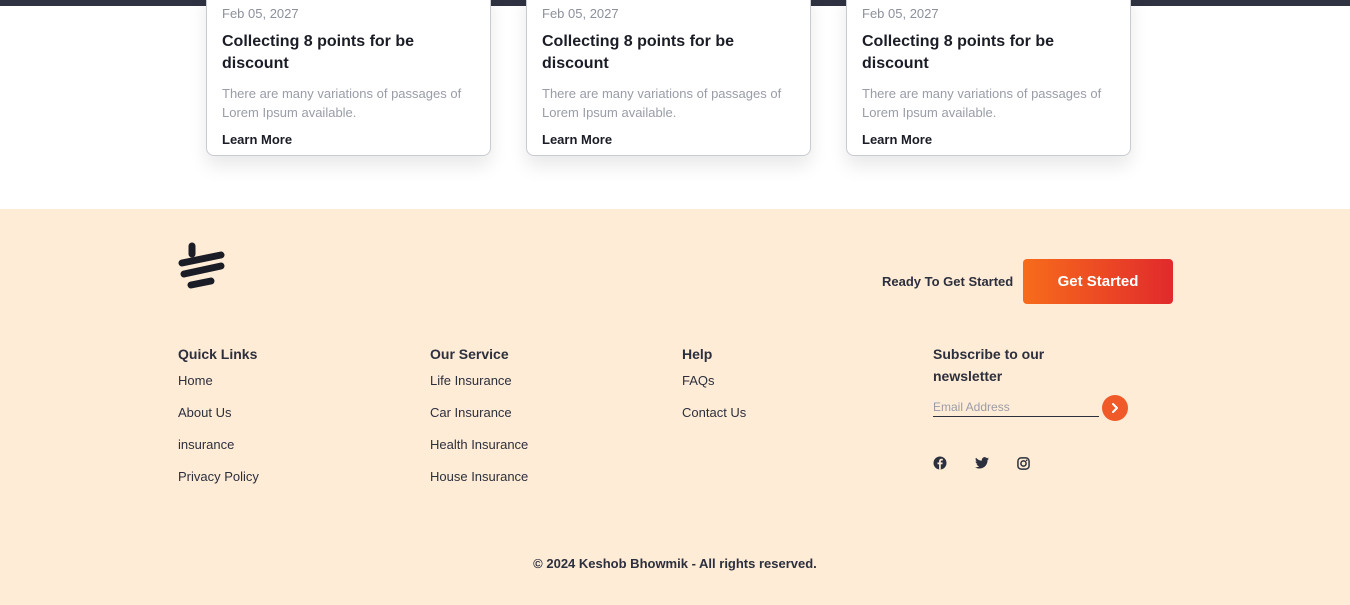 Image resolution: width=1350 pixels, height=605 pixels. I want to click on newsletter-form, so click(1033, 408).